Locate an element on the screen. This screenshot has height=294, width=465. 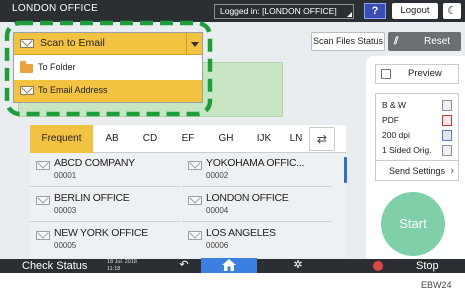
figure-caption: EBW24 is located at coordinates (436, 285).